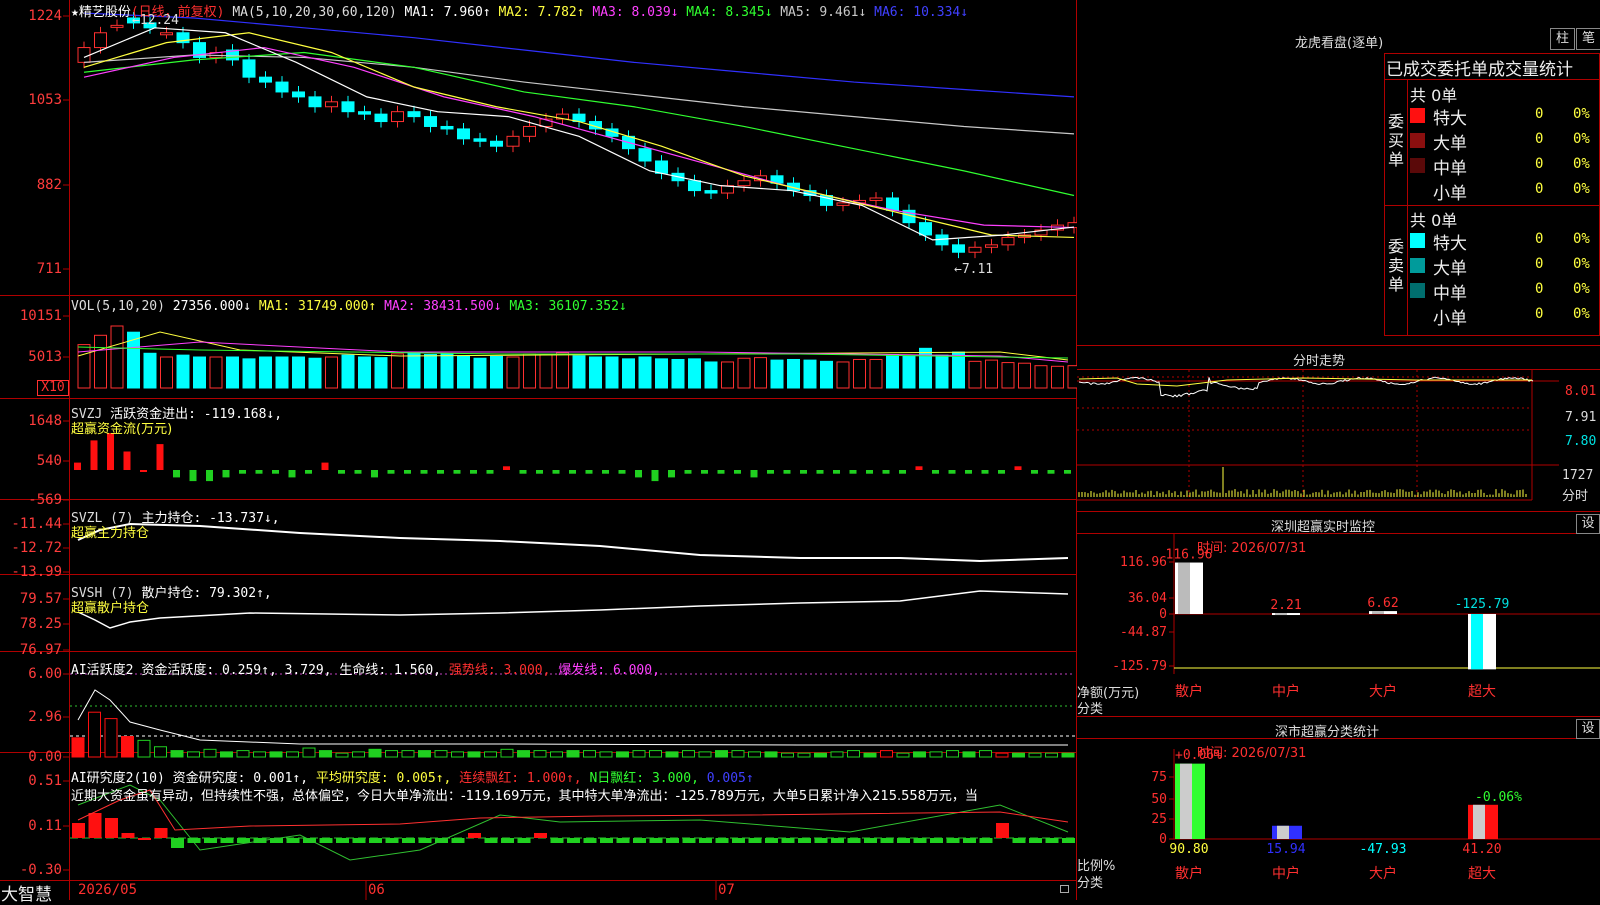 This screenshot has width=1600, height=905. What do you see at coordinates (1147, 598) in the screenshot?
I see `monitor-axis-label: 36.04` at bounding box center [1147, 598].